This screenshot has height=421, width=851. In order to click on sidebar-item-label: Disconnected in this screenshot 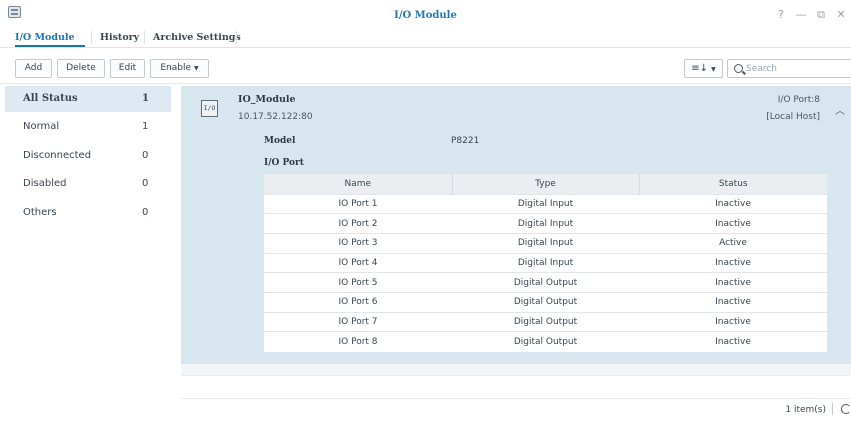, I will do `click(57, 155)`.